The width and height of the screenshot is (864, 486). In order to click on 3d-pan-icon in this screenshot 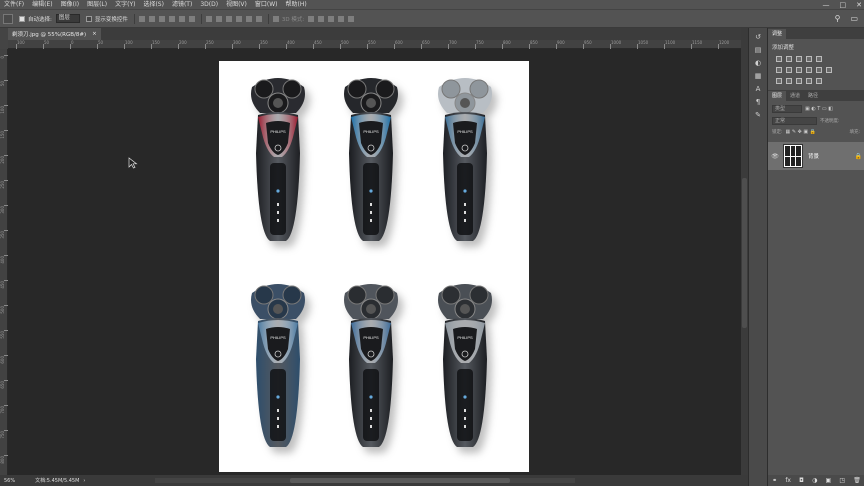, I will do `click(331, 18)`.